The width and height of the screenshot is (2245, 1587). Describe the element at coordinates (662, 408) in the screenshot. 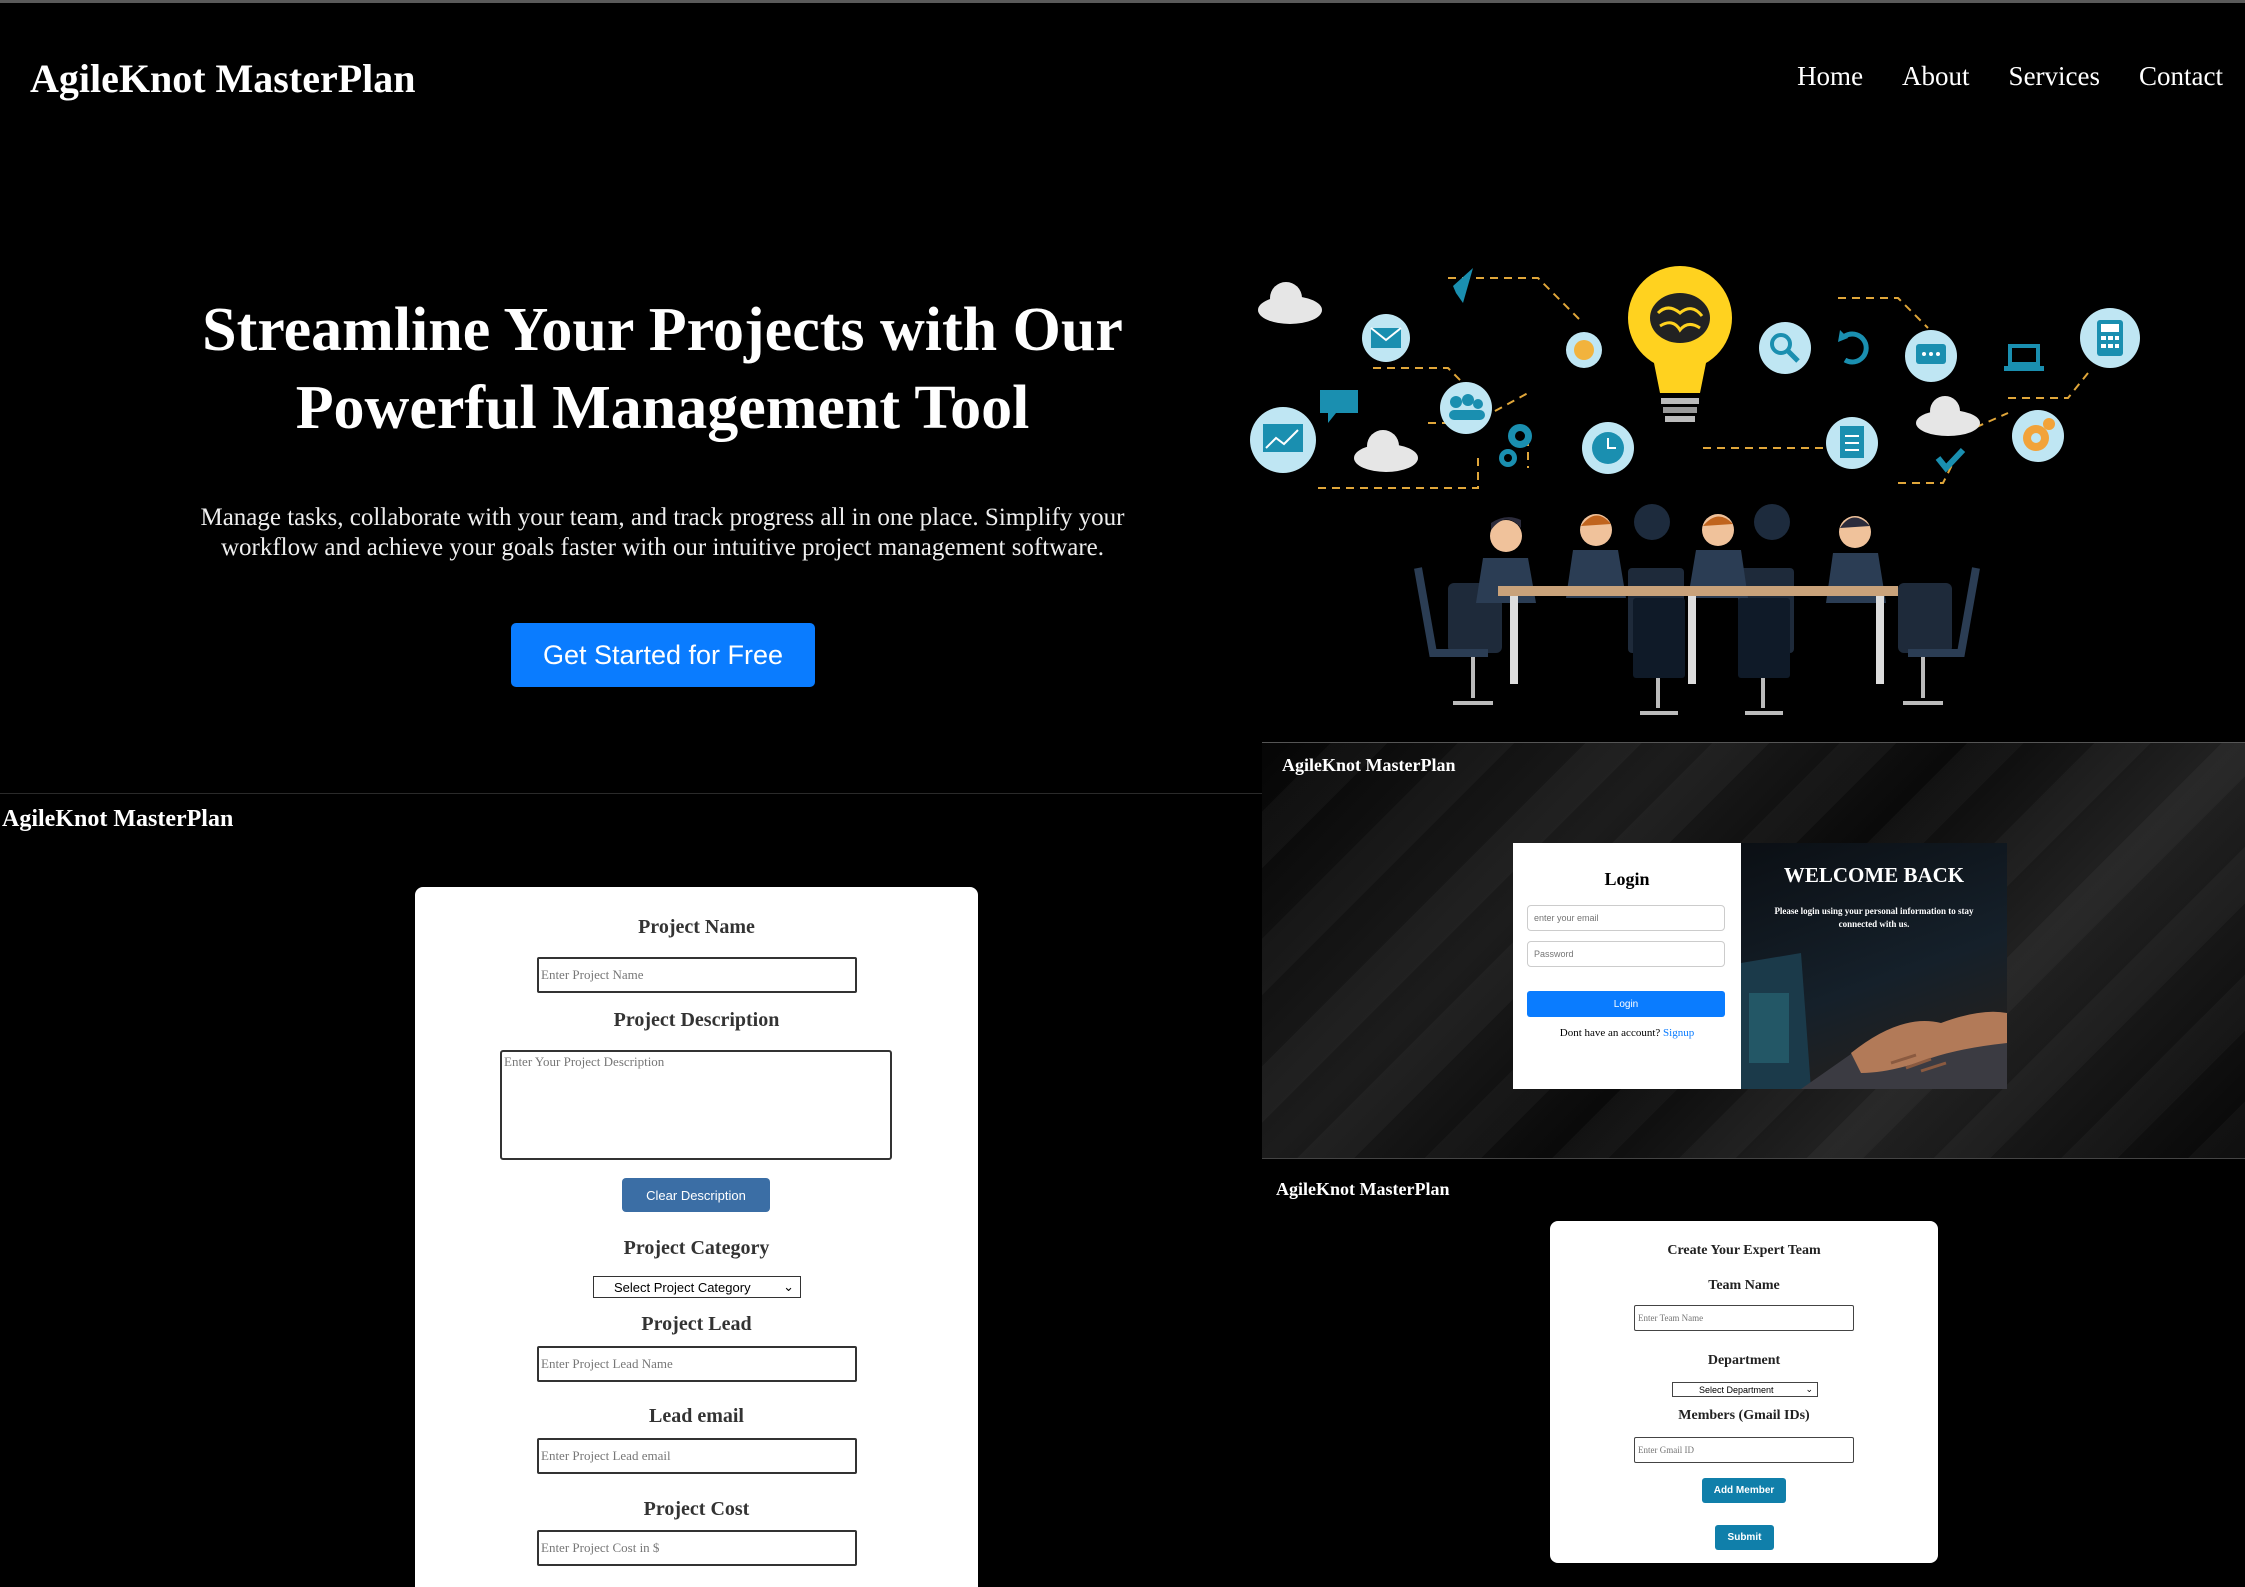

I see `hero-title-line2: Powerful Management Tool` at that location.